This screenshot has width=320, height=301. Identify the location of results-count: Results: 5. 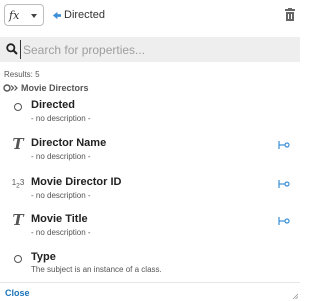
(22, 74).